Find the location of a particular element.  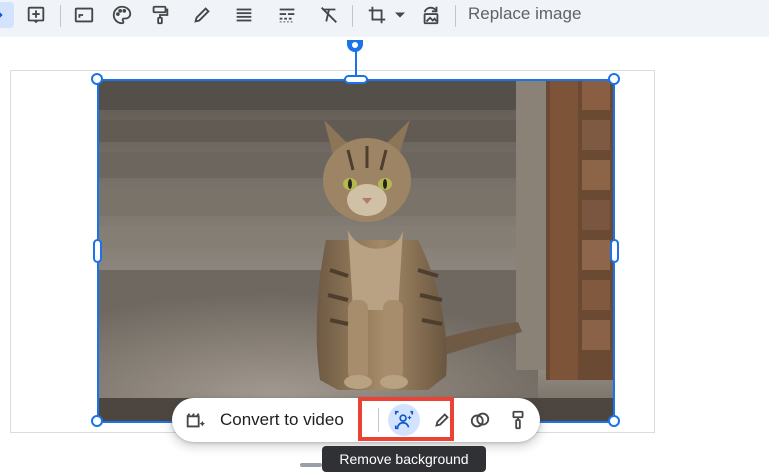

image-toolbar: Replace image is located at coordinates (384, 18).